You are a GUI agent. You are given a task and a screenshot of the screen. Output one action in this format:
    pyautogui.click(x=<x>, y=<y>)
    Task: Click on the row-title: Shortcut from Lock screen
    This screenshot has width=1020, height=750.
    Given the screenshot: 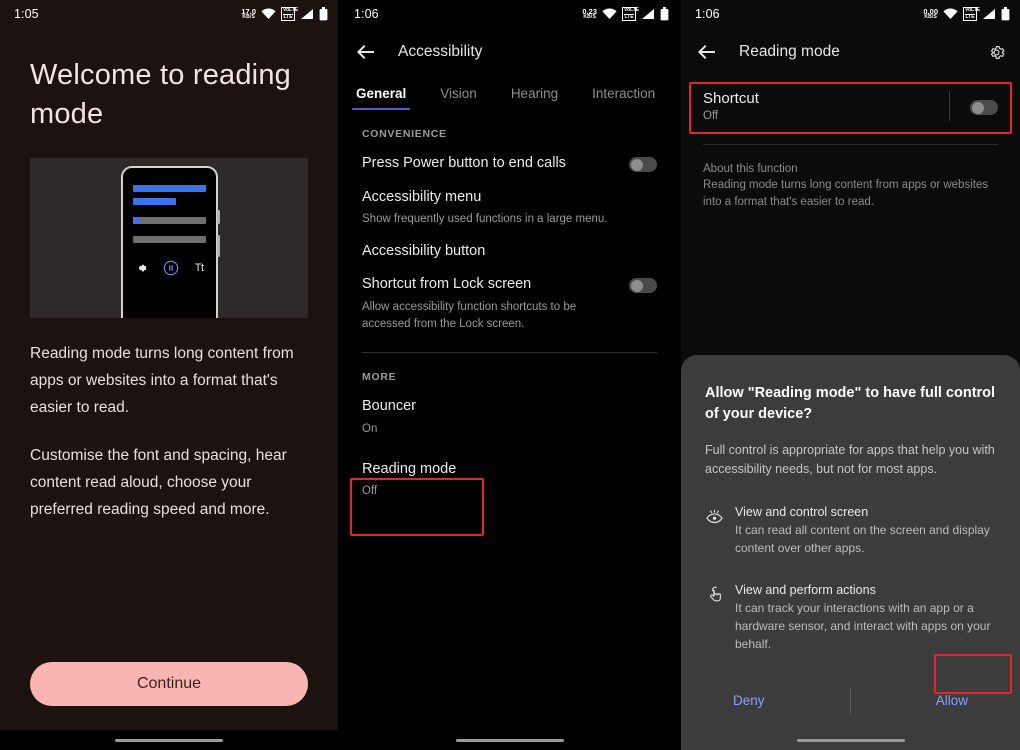 What is the action you would take?
    pyautogui.click(x=447, y=284)
    